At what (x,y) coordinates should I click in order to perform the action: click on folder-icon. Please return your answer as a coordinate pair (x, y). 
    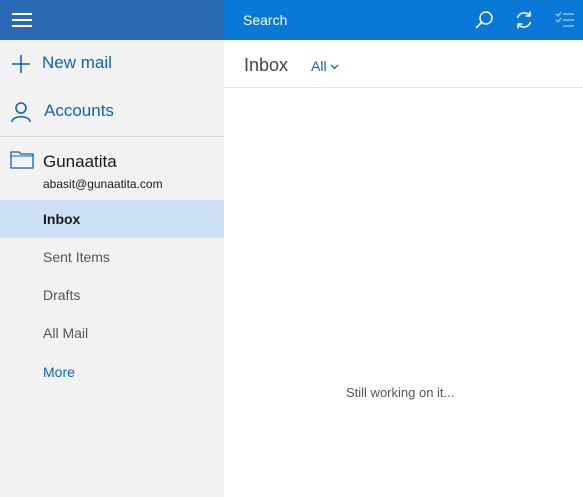
    Looking at the image, I should click on (22, 160).